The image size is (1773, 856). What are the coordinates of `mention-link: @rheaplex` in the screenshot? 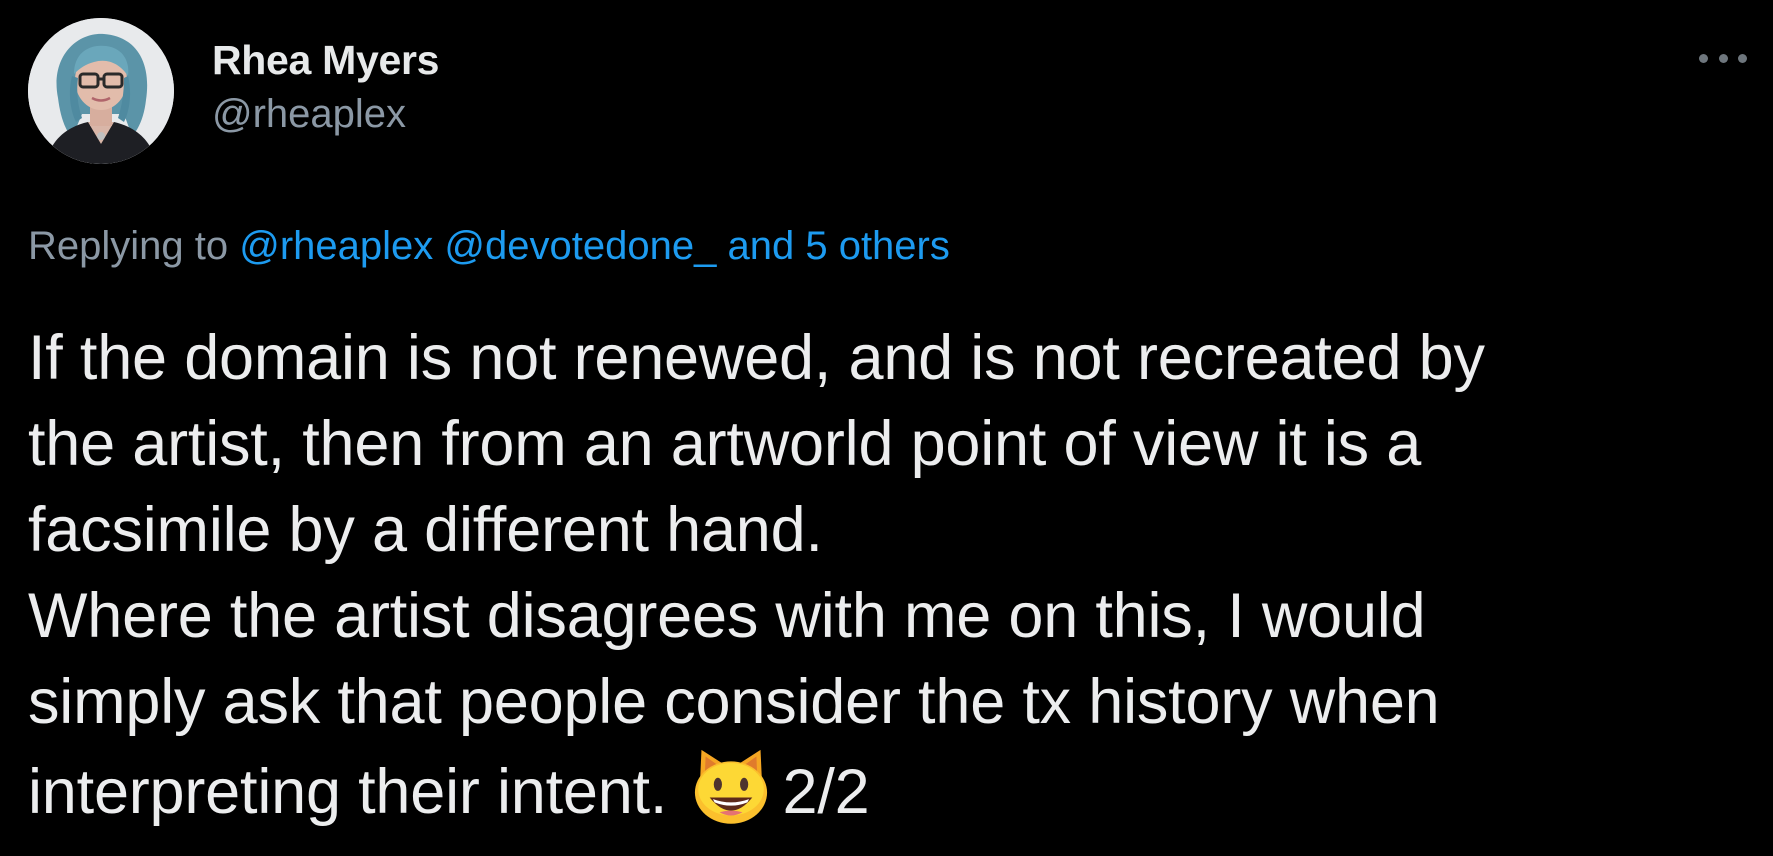 It's located at (336, 246).